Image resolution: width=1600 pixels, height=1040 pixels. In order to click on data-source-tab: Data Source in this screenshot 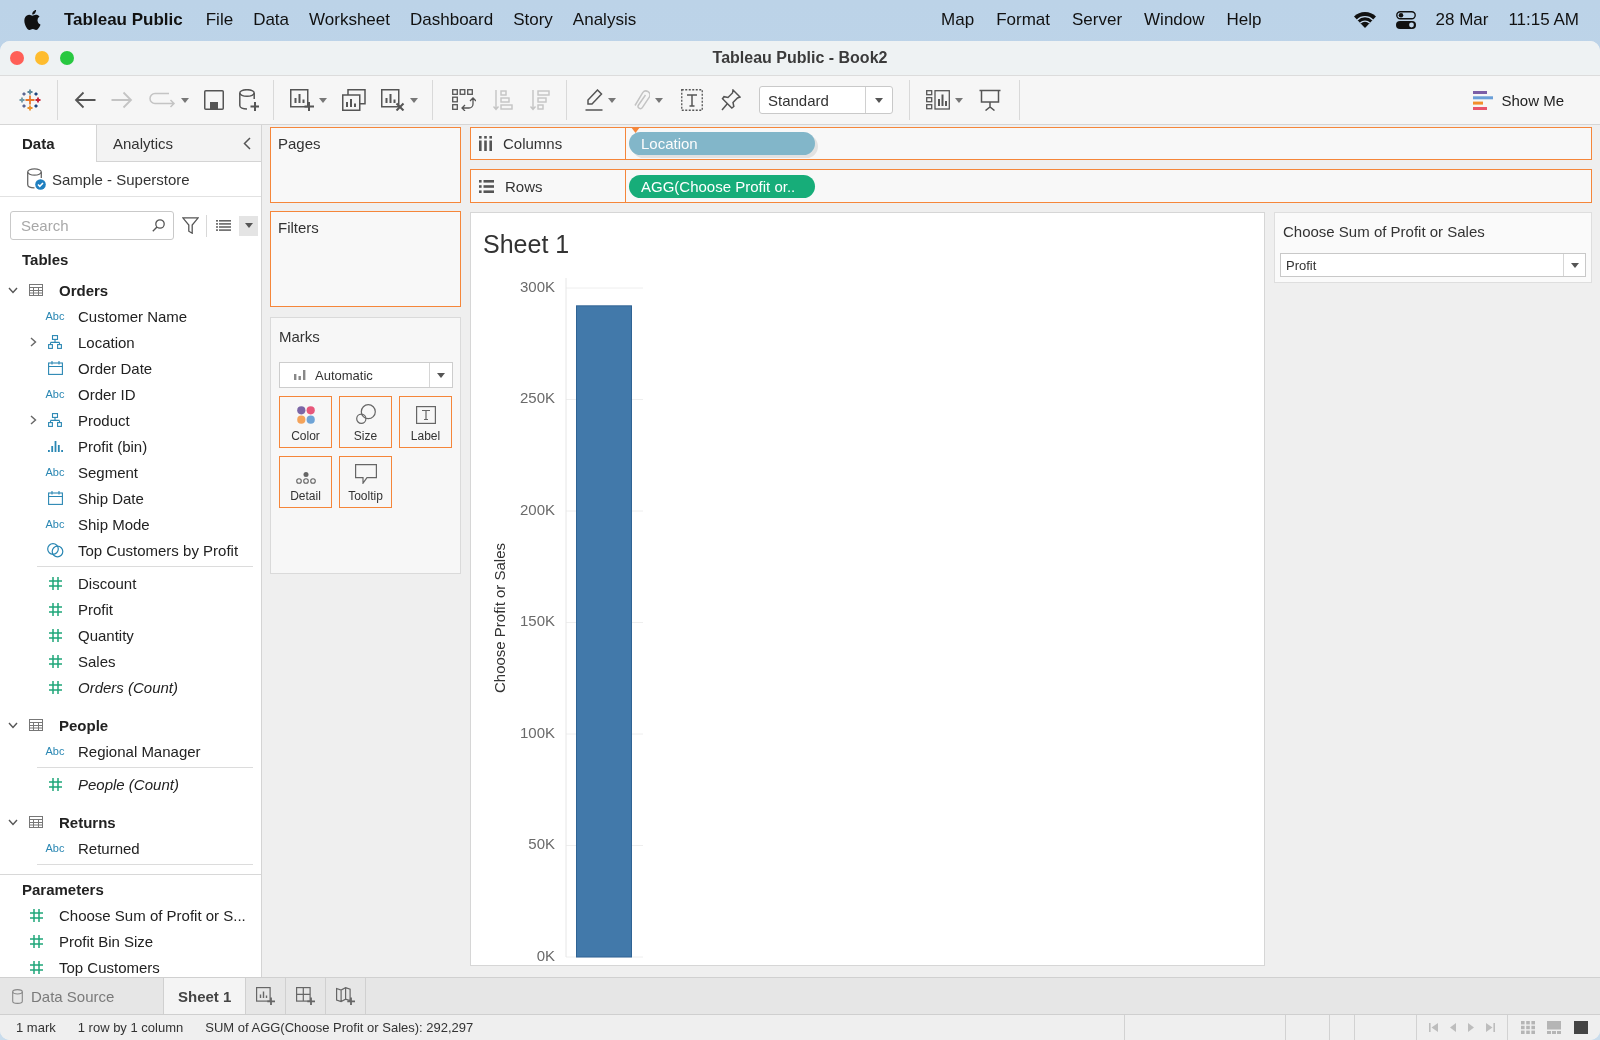, I will do `click(81, 996)`.